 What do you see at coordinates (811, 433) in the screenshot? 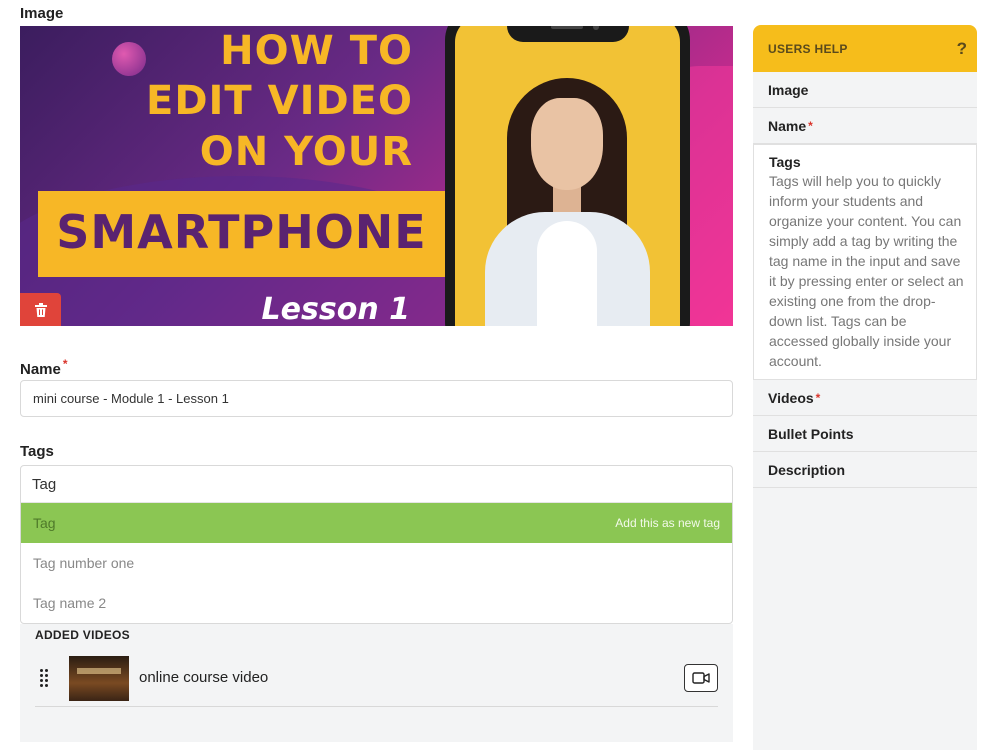
I see `help-item-label: Bullet Points` at bounding box center [811, 433].